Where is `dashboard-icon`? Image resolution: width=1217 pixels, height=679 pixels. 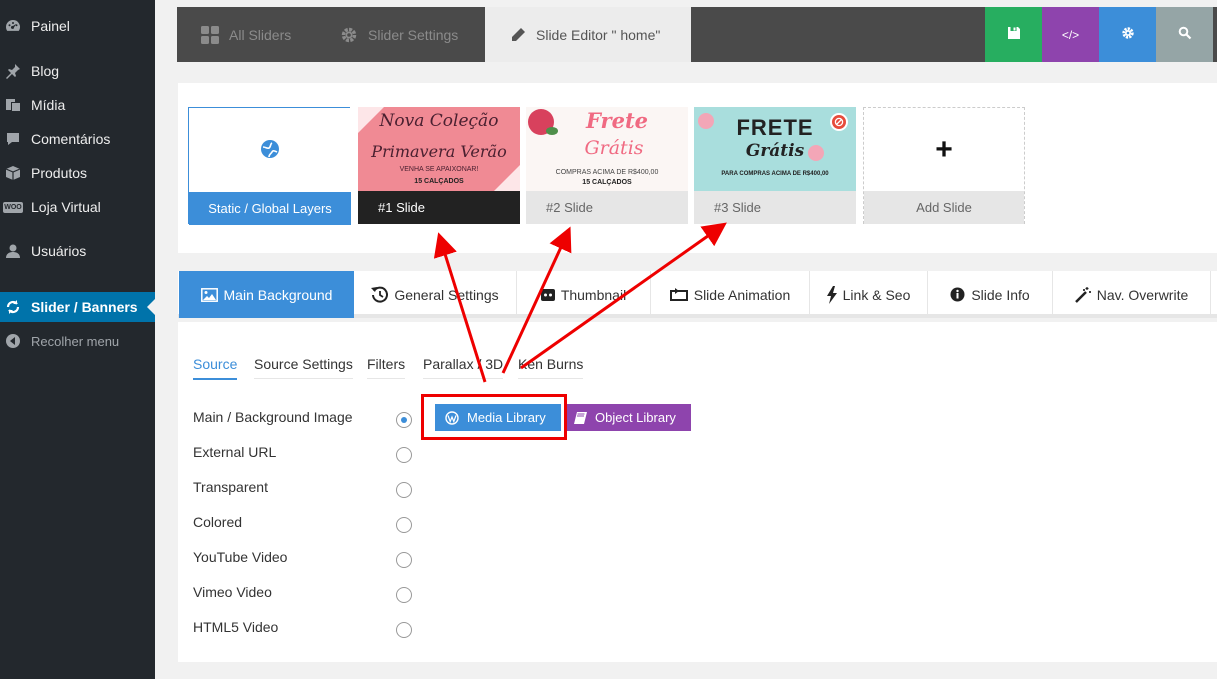
dashboard-icon is located at coordinates (13, 26).